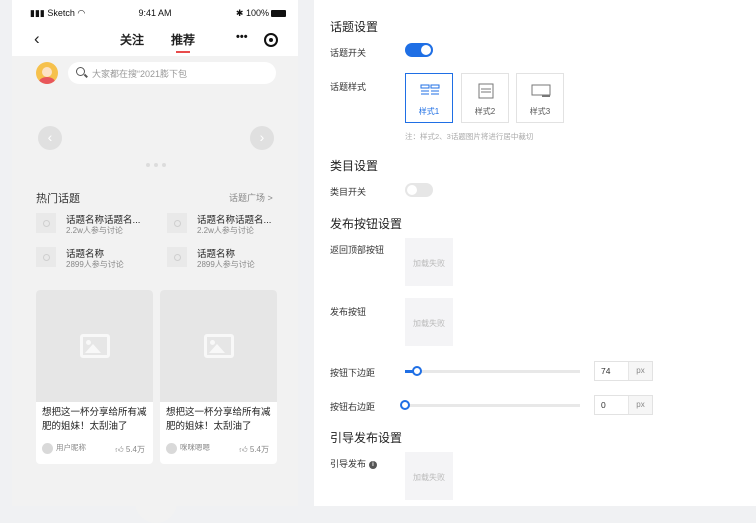 Image resolution: width=756 pixels, height=523 pixels. Describe the element at coordinates (195, 447) in the screenshot. I see `author-name: 咪咪嗯嗯` at that location.